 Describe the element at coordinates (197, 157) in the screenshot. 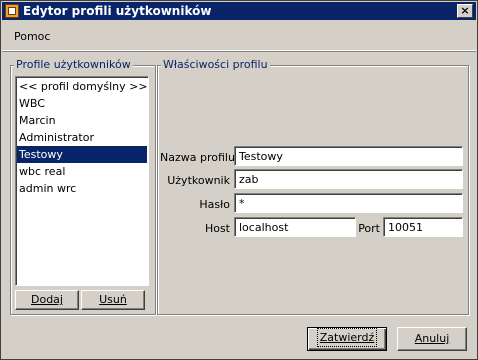

I see `profile-name-label: Nazwa profilu` at that location.